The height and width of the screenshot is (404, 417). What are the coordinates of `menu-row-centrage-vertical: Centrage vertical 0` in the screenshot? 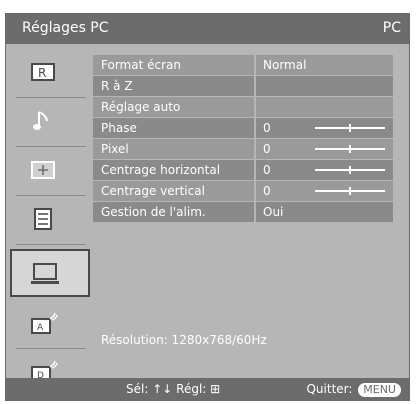 It's located at (243, 191).